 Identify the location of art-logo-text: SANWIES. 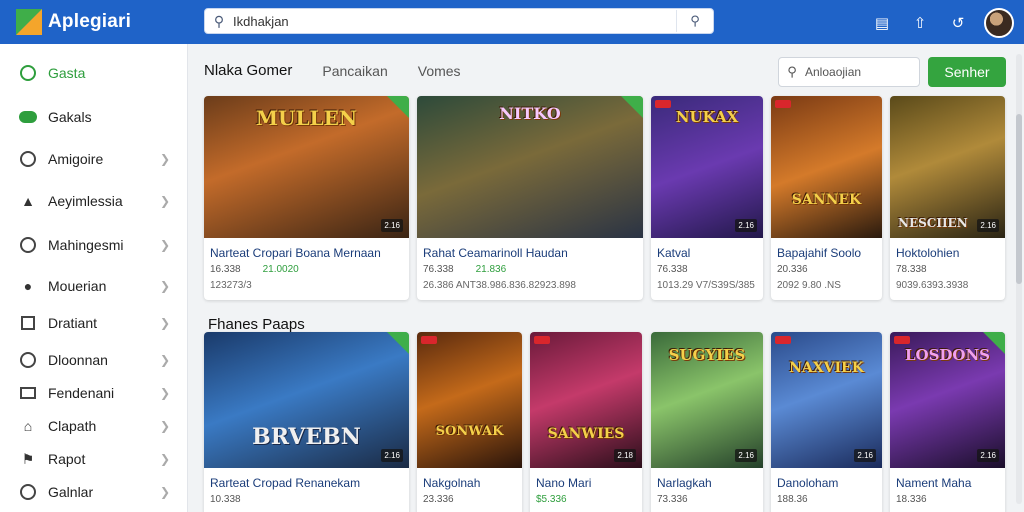
(586, 434).